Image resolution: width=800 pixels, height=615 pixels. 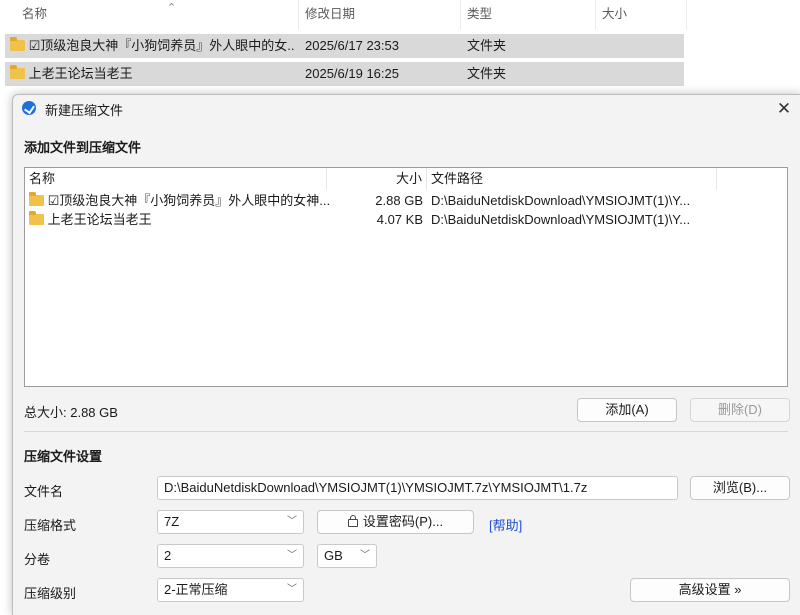 I want to click on explorer-row: 上老王论坛当老王 2025/6/19 16:25 文件夹, so click(x=344, y=74).